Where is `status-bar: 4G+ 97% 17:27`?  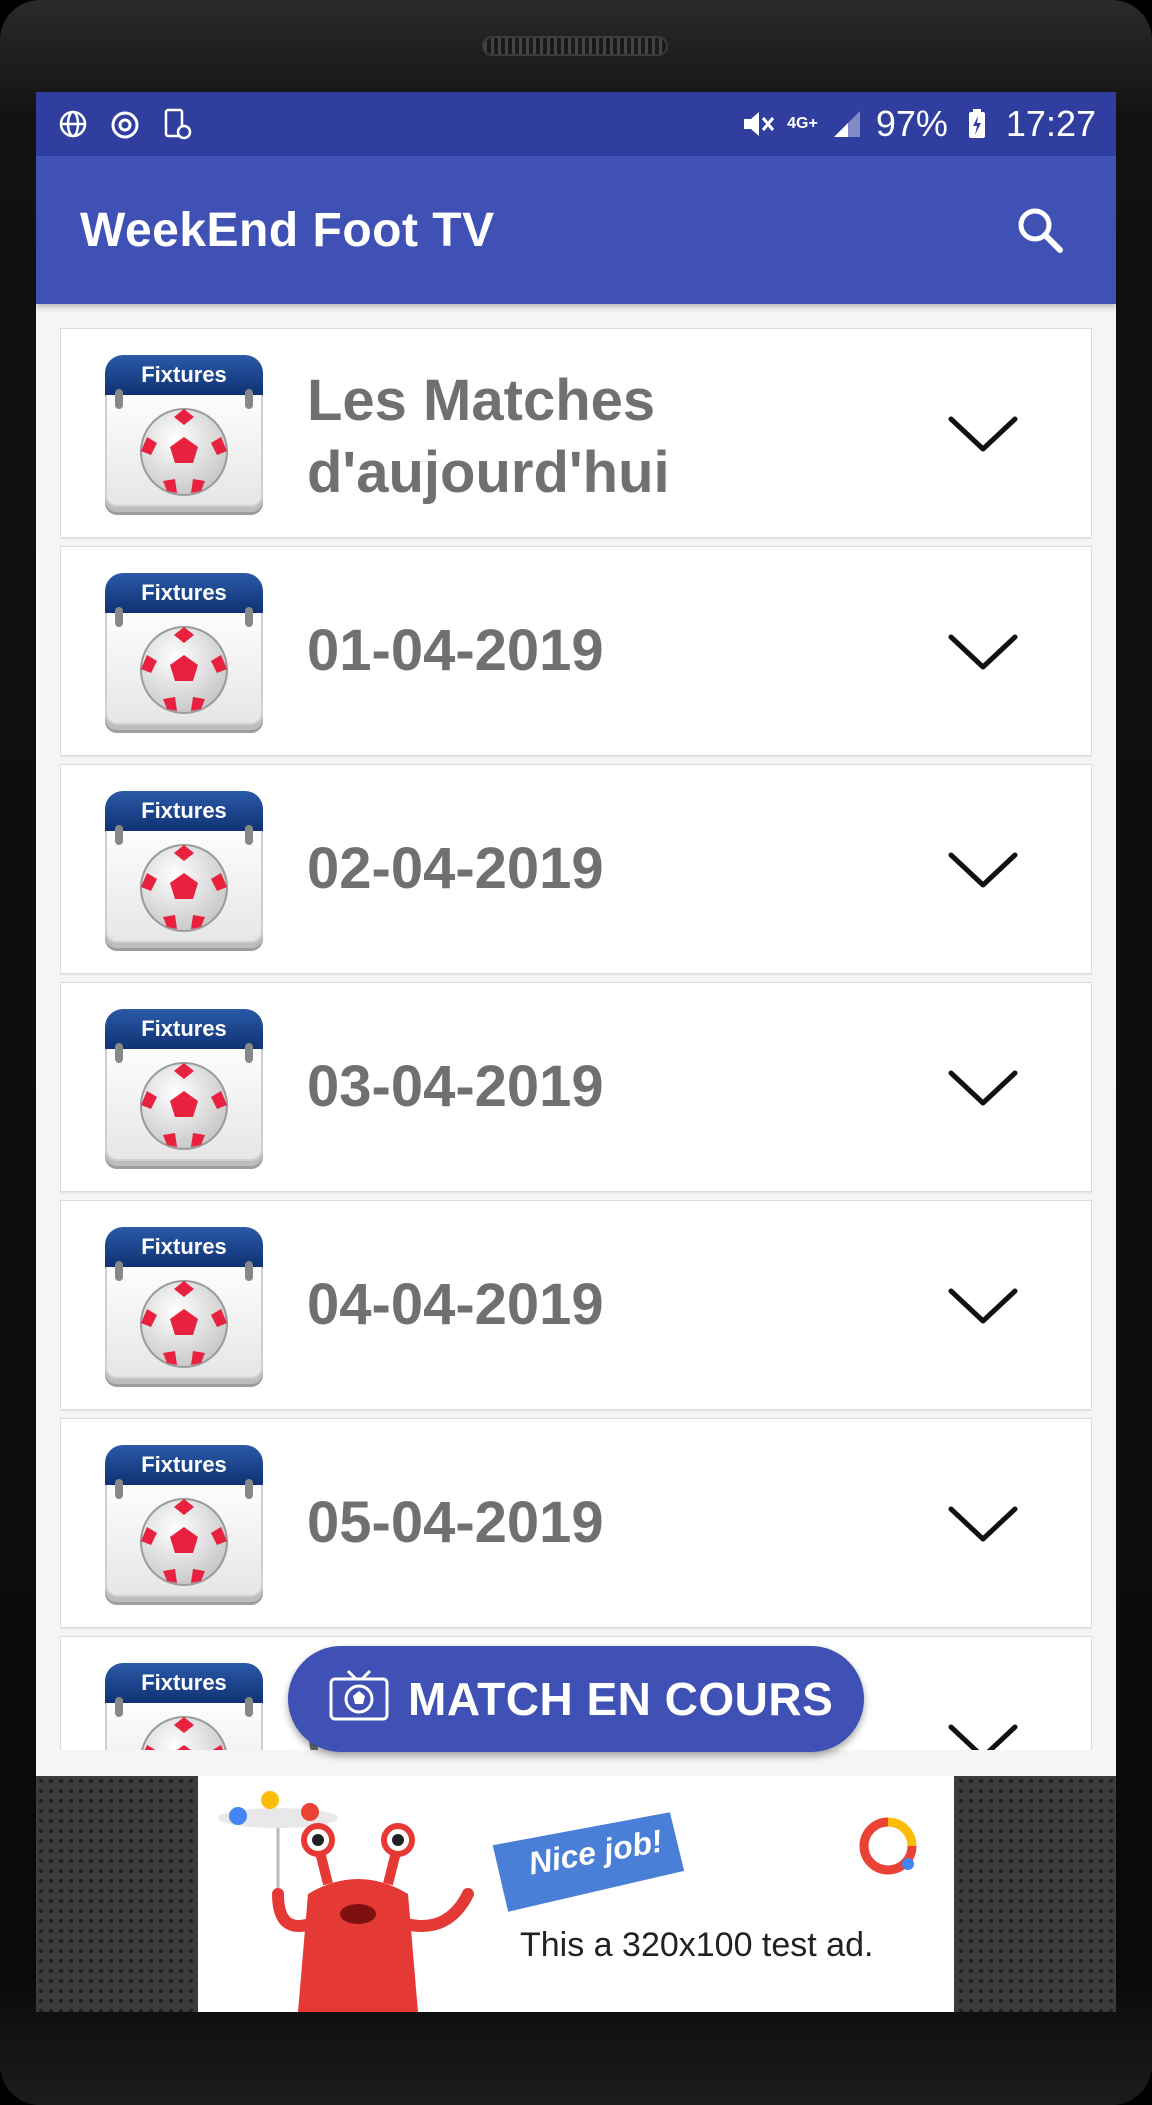
status-bar: 4G+ 97% 17:27 is located at coordinates (576, 124).